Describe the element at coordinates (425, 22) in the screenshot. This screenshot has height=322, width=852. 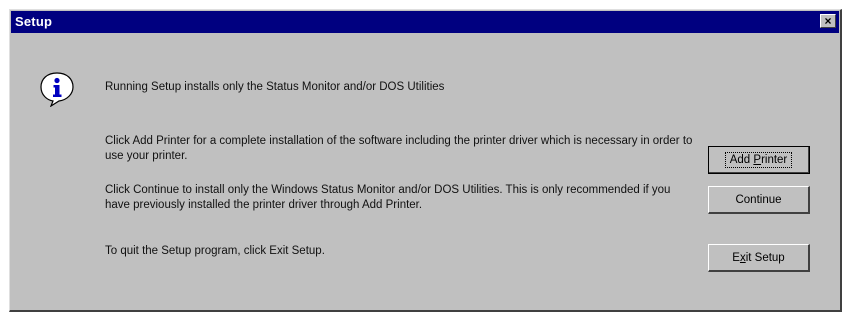
I see `title-bar: Setup ×` at that location.